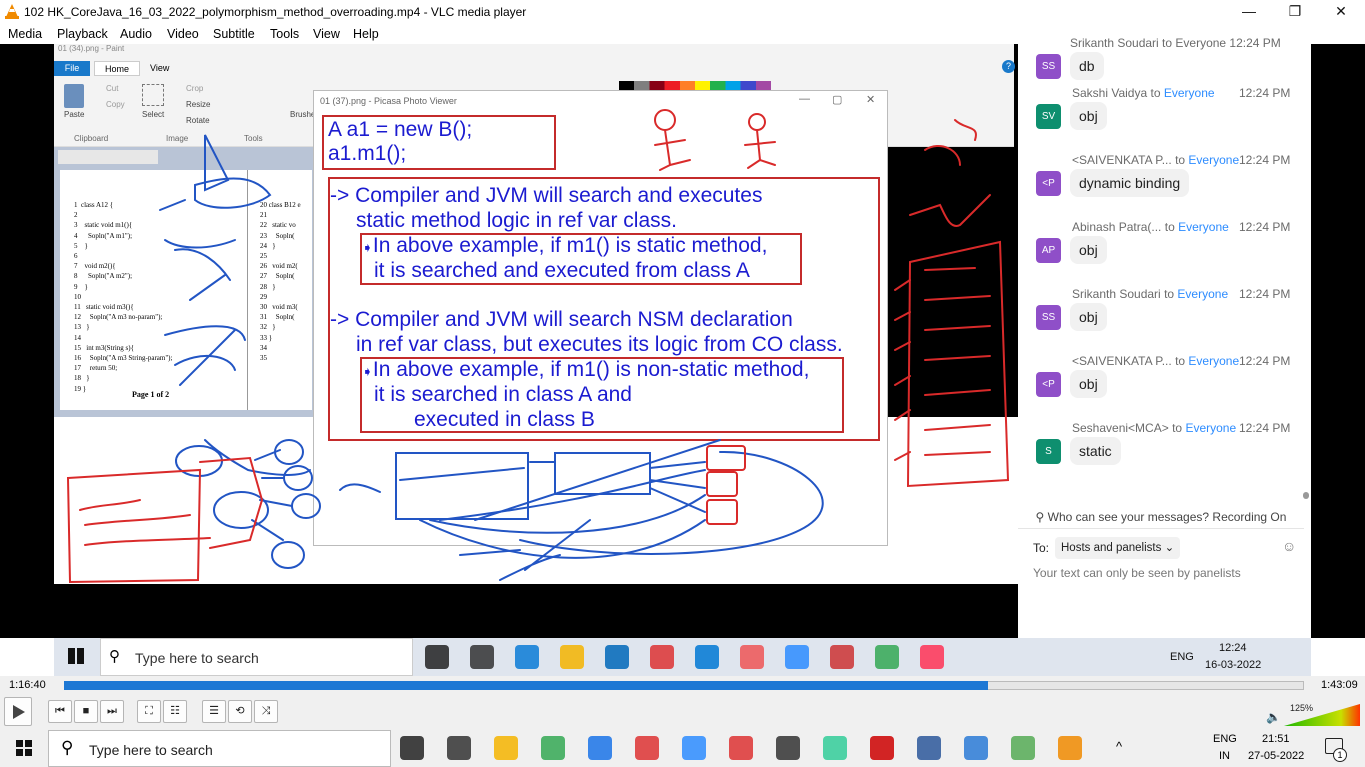 The width and height of the screenshot is (1365, 767). I want to click on chevron-up-icon: ^, so click(1119, 746).